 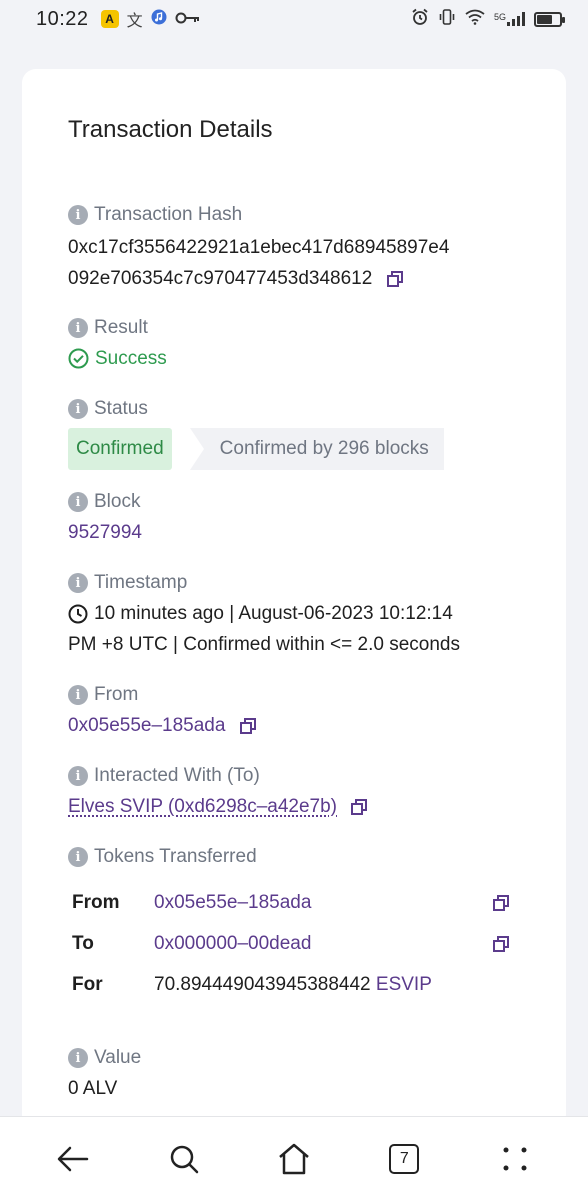 I want to click on status-label-text: Status, so click(x=121, y=408).